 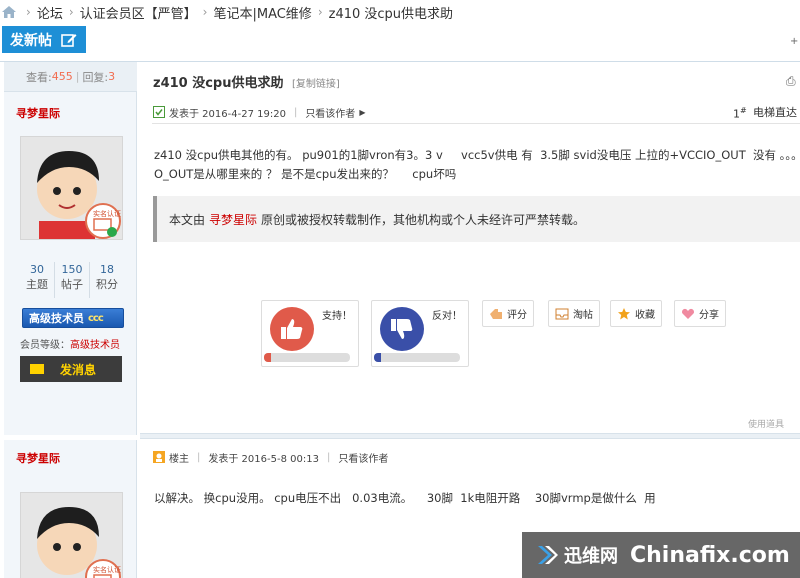 I want to click on collect-thread-label: 淘帖, so click(x=583, y=315).